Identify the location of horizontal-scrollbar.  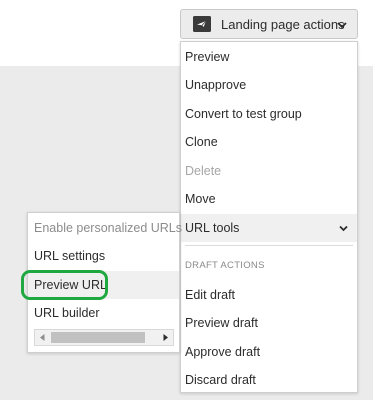
(104, 337).